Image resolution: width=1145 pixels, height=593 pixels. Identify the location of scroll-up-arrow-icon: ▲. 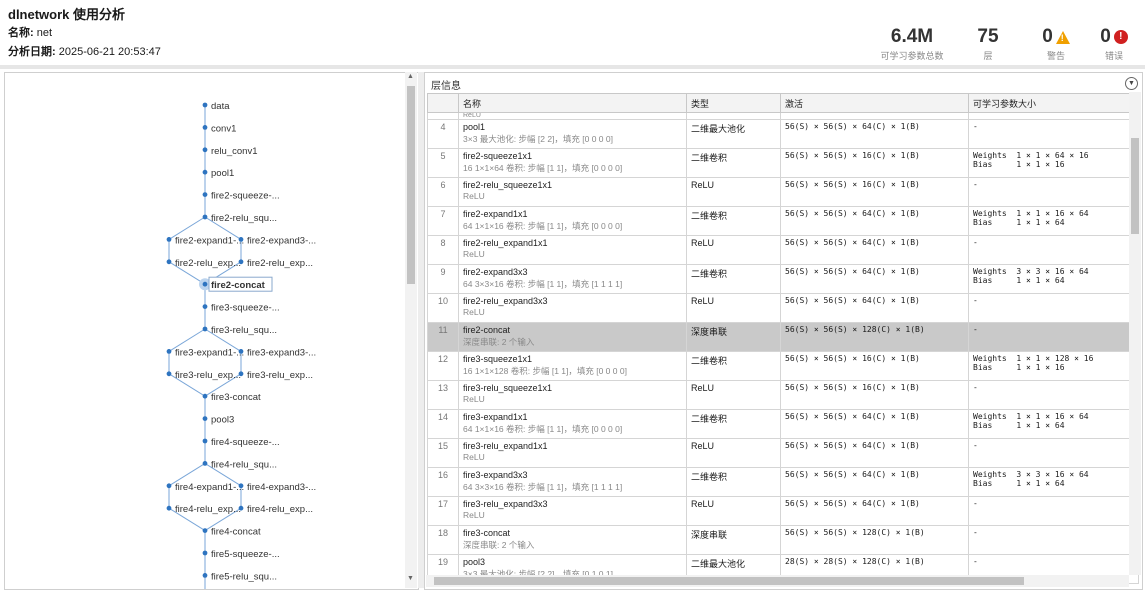
(410, 76).